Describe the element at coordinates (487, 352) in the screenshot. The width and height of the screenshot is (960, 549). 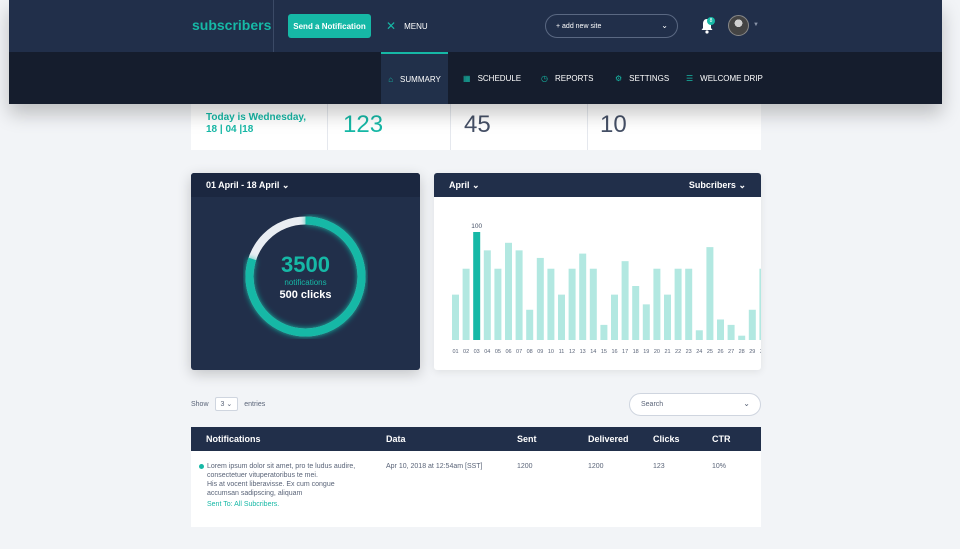
I see `x-tick-label: 04` at that location.